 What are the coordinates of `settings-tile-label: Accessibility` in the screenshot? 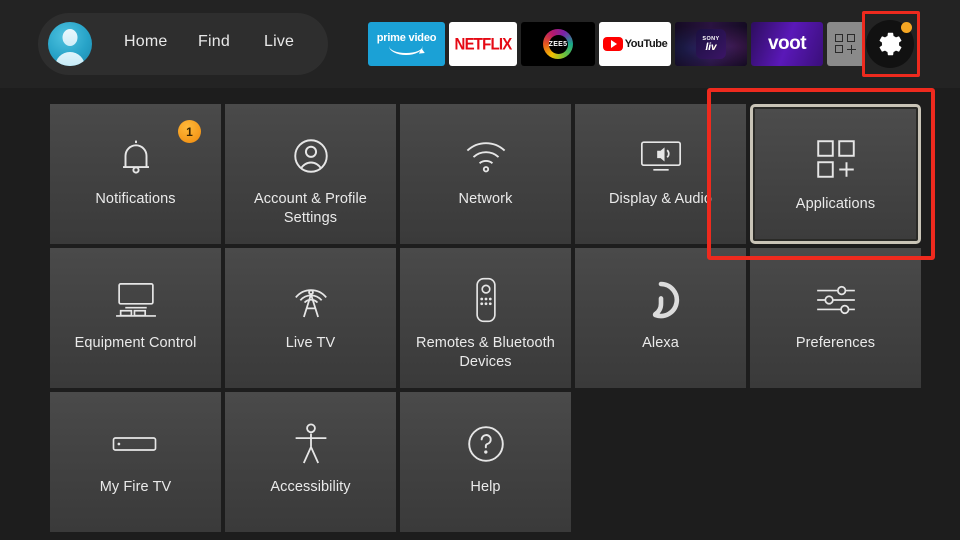 It's located at (310, 487).